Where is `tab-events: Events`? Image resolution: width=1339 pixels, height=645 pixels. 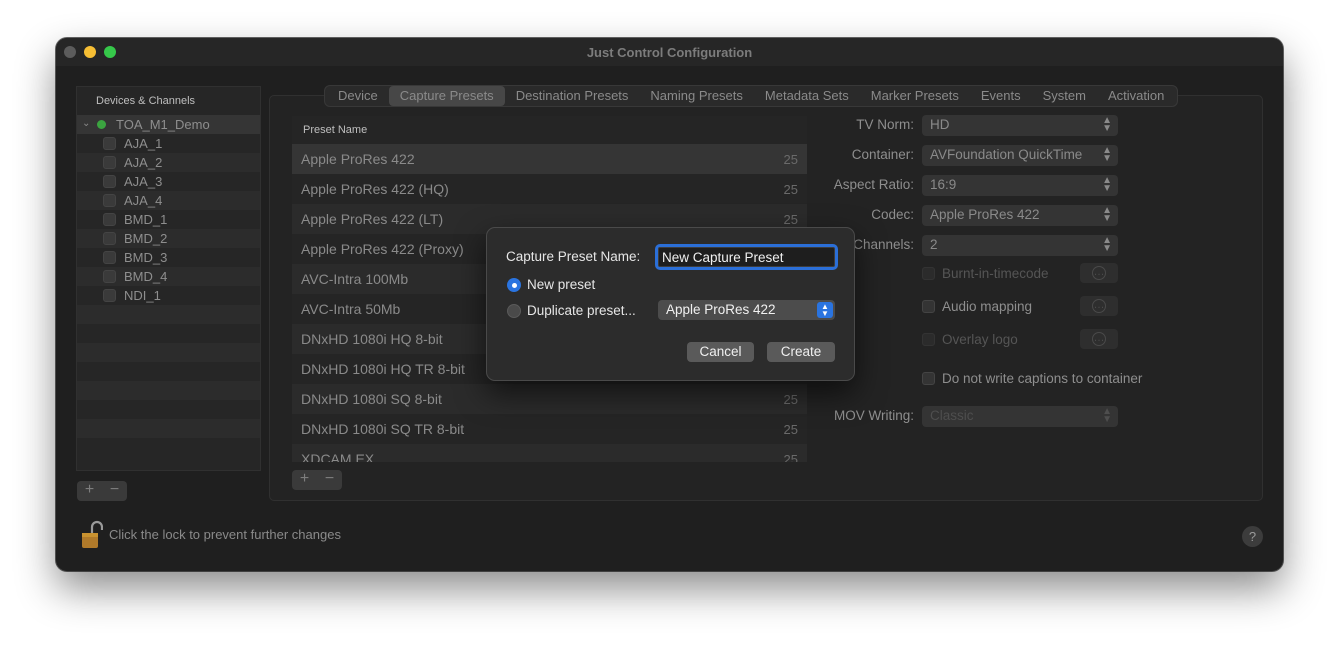
tab-events: Events is located at coordinates (1001, 96).